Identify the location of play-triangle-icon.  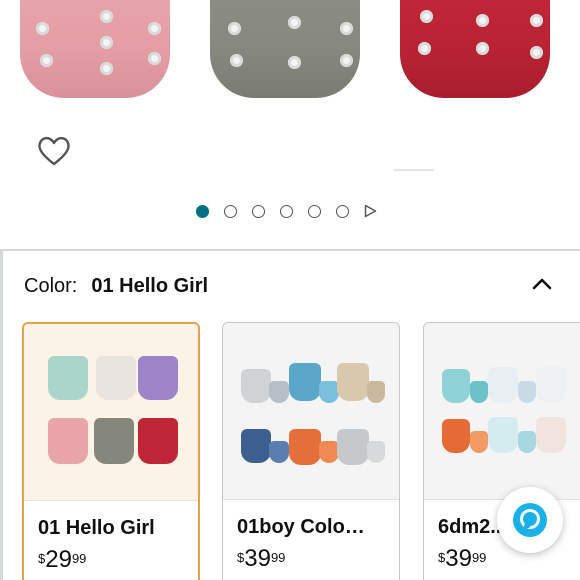
(370, 211).